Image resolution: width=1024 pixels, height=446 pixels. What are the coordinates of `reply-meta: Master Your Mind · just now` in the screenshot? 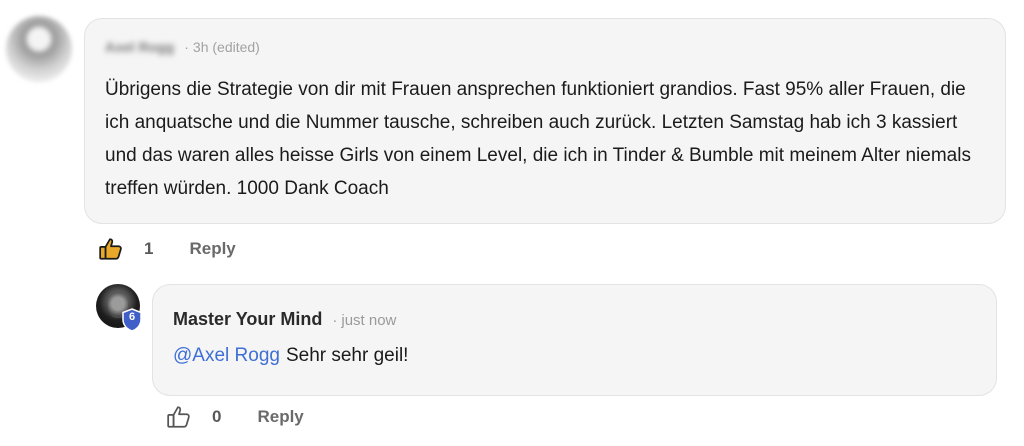 It's located at (285, 319).